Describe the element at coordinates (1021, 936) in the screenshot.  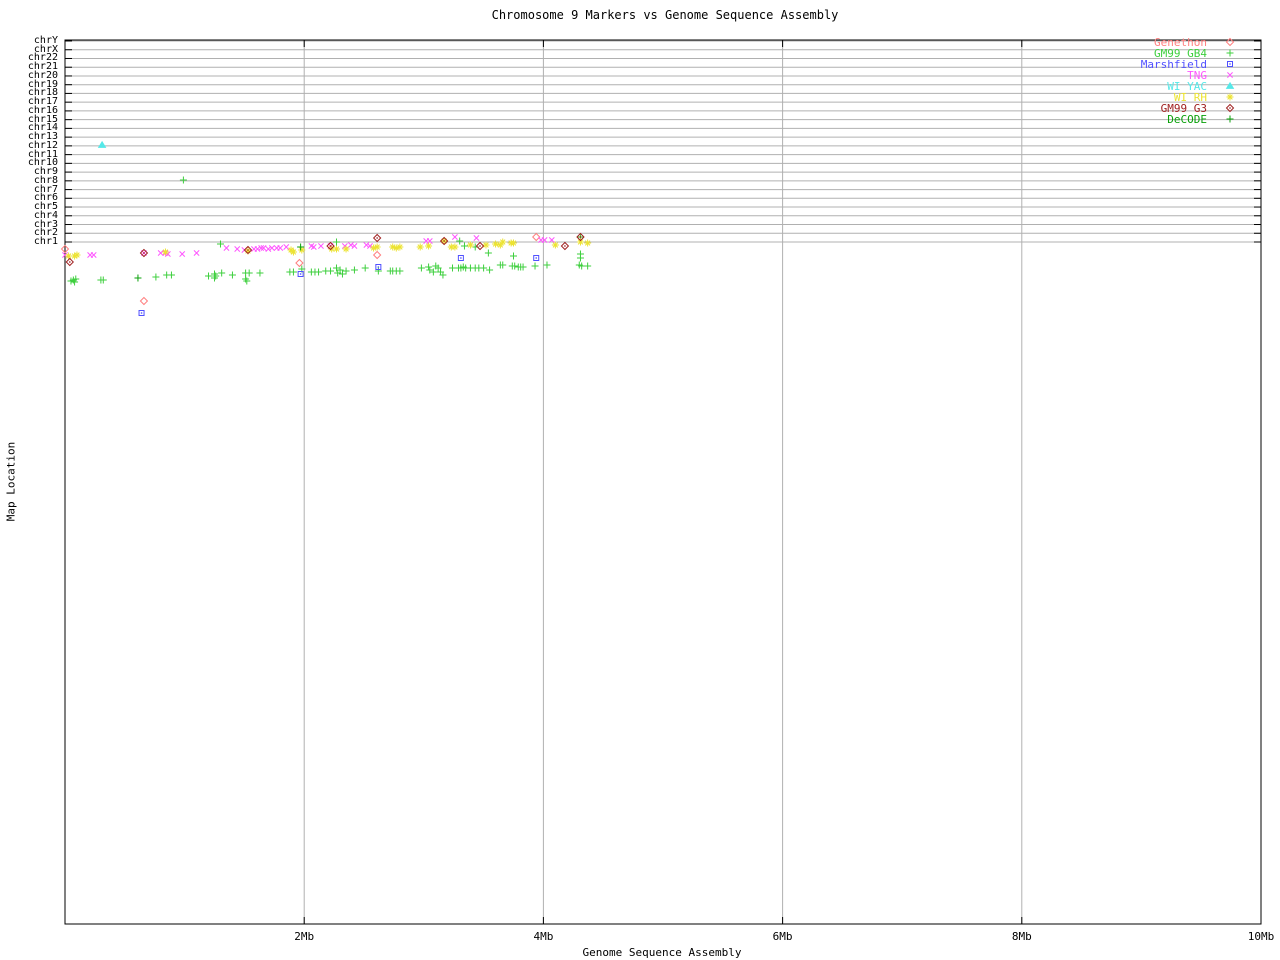
I see `x-tick-label: 8Mb` at that location.